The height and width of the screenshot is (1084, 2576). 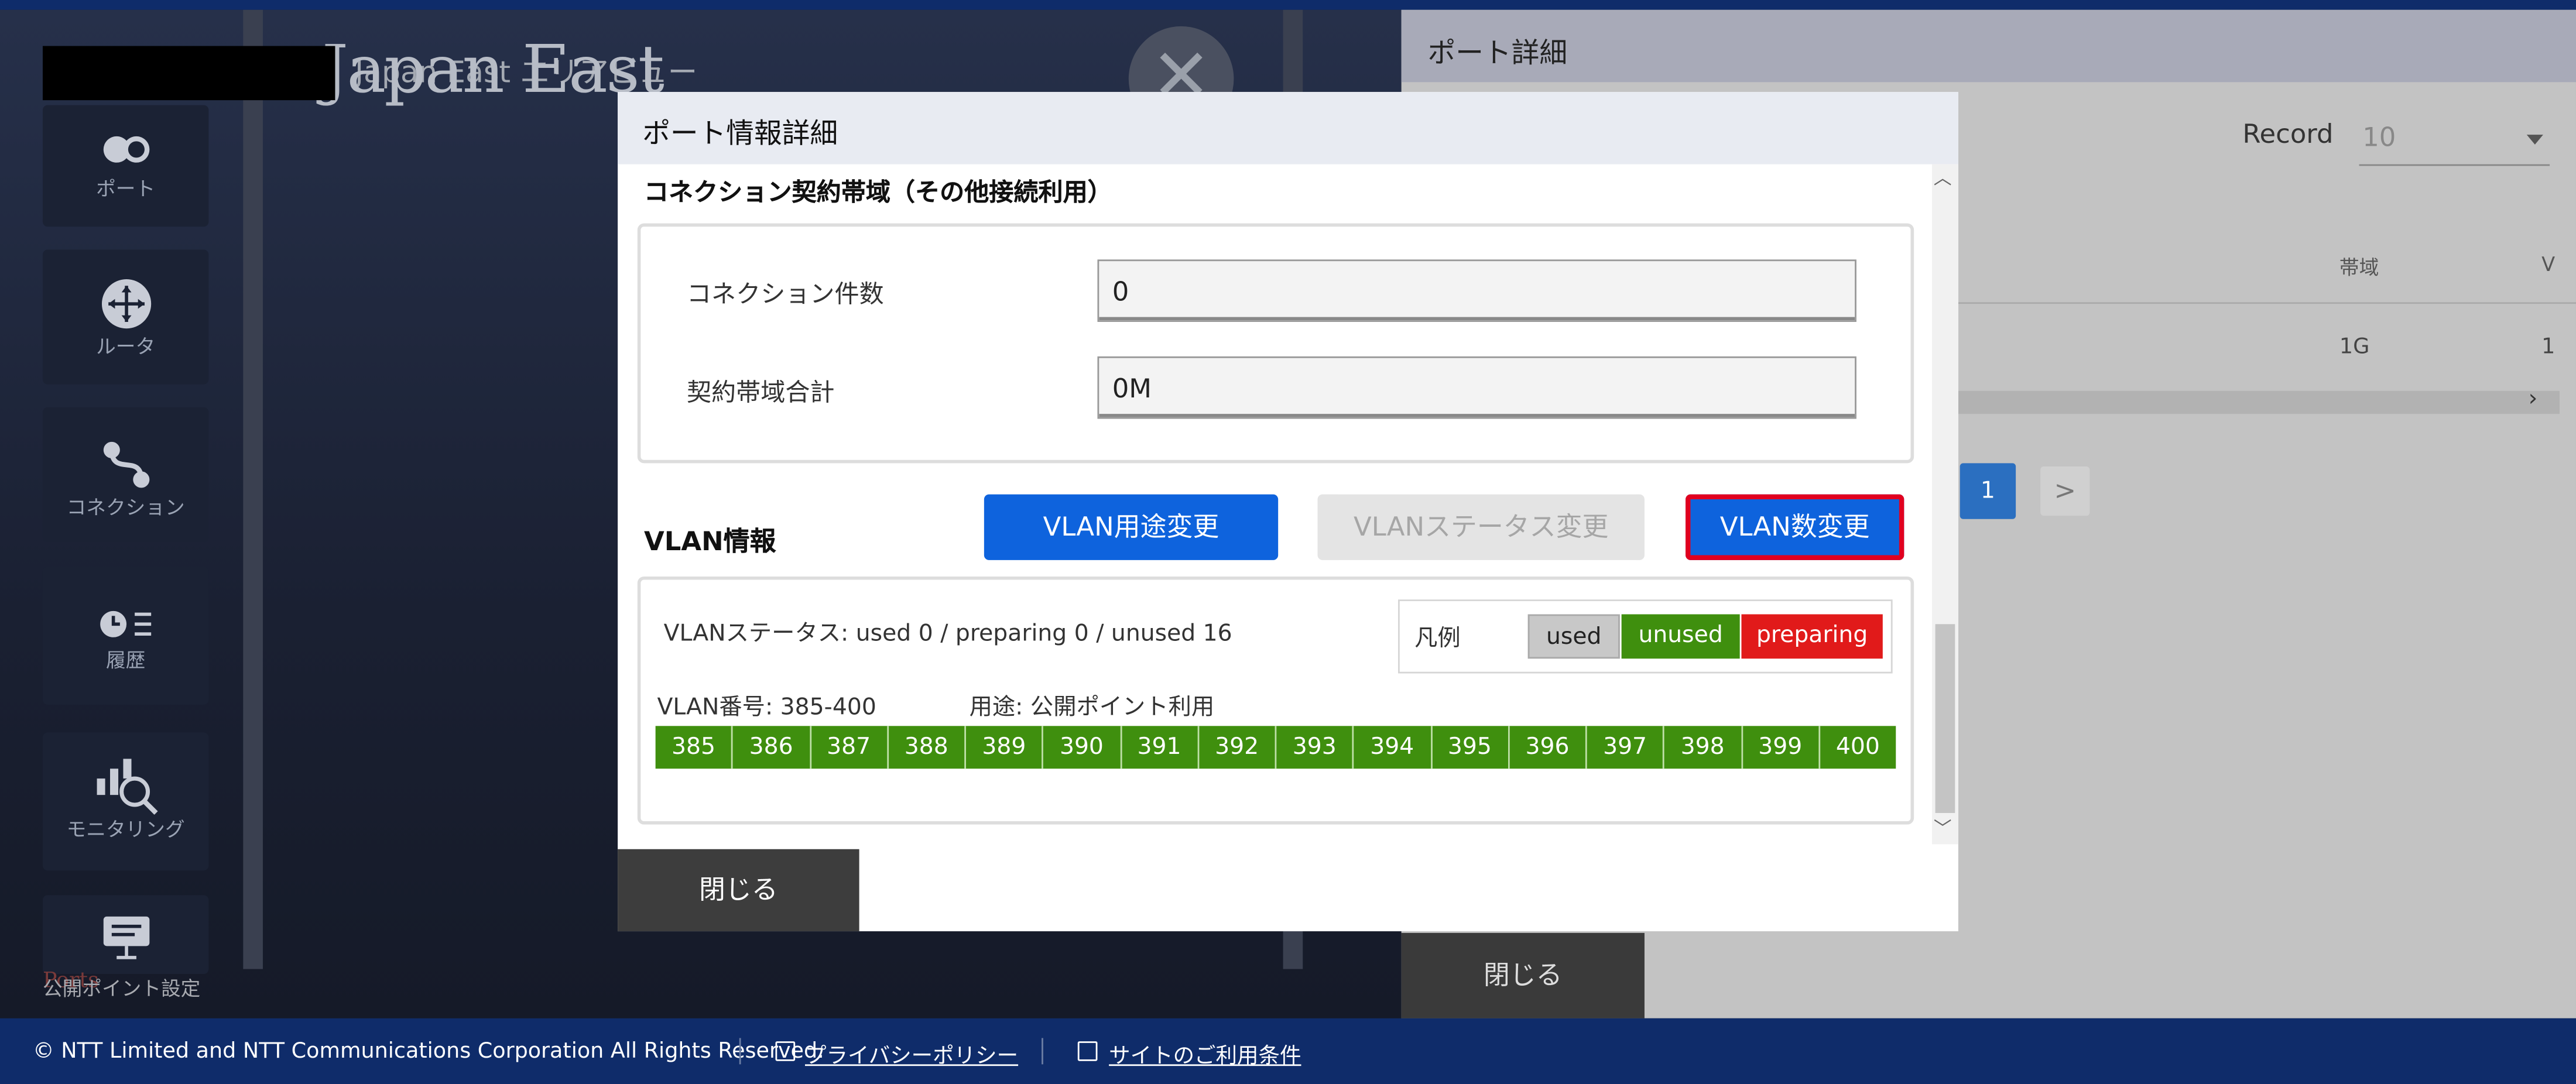 I want to click on vlan-cell: 395, so click(x=1470, y=747).